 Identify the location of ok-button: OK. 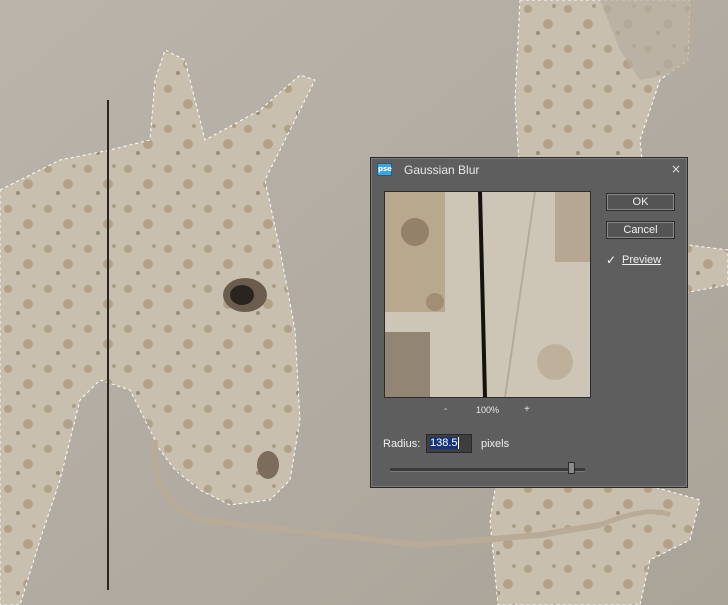
(640, 202).